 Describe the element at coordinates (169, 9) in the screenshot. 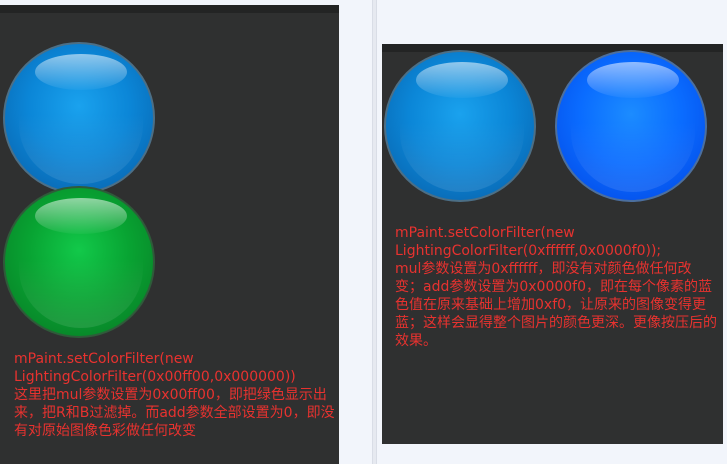

I see `left-panel-topbar` at that location.